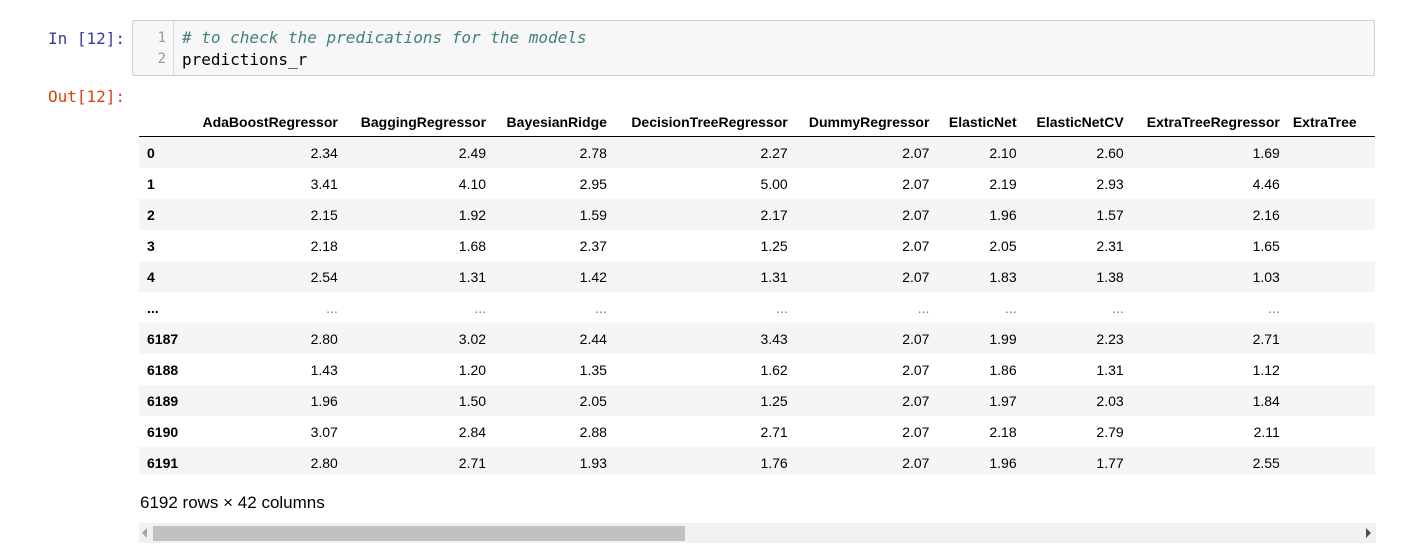 The height and width of the screenshot is (548, 1401). Describe the element at coordinates (593, 183) in the screenshot. I see `table-cell: 2.95` at that location.